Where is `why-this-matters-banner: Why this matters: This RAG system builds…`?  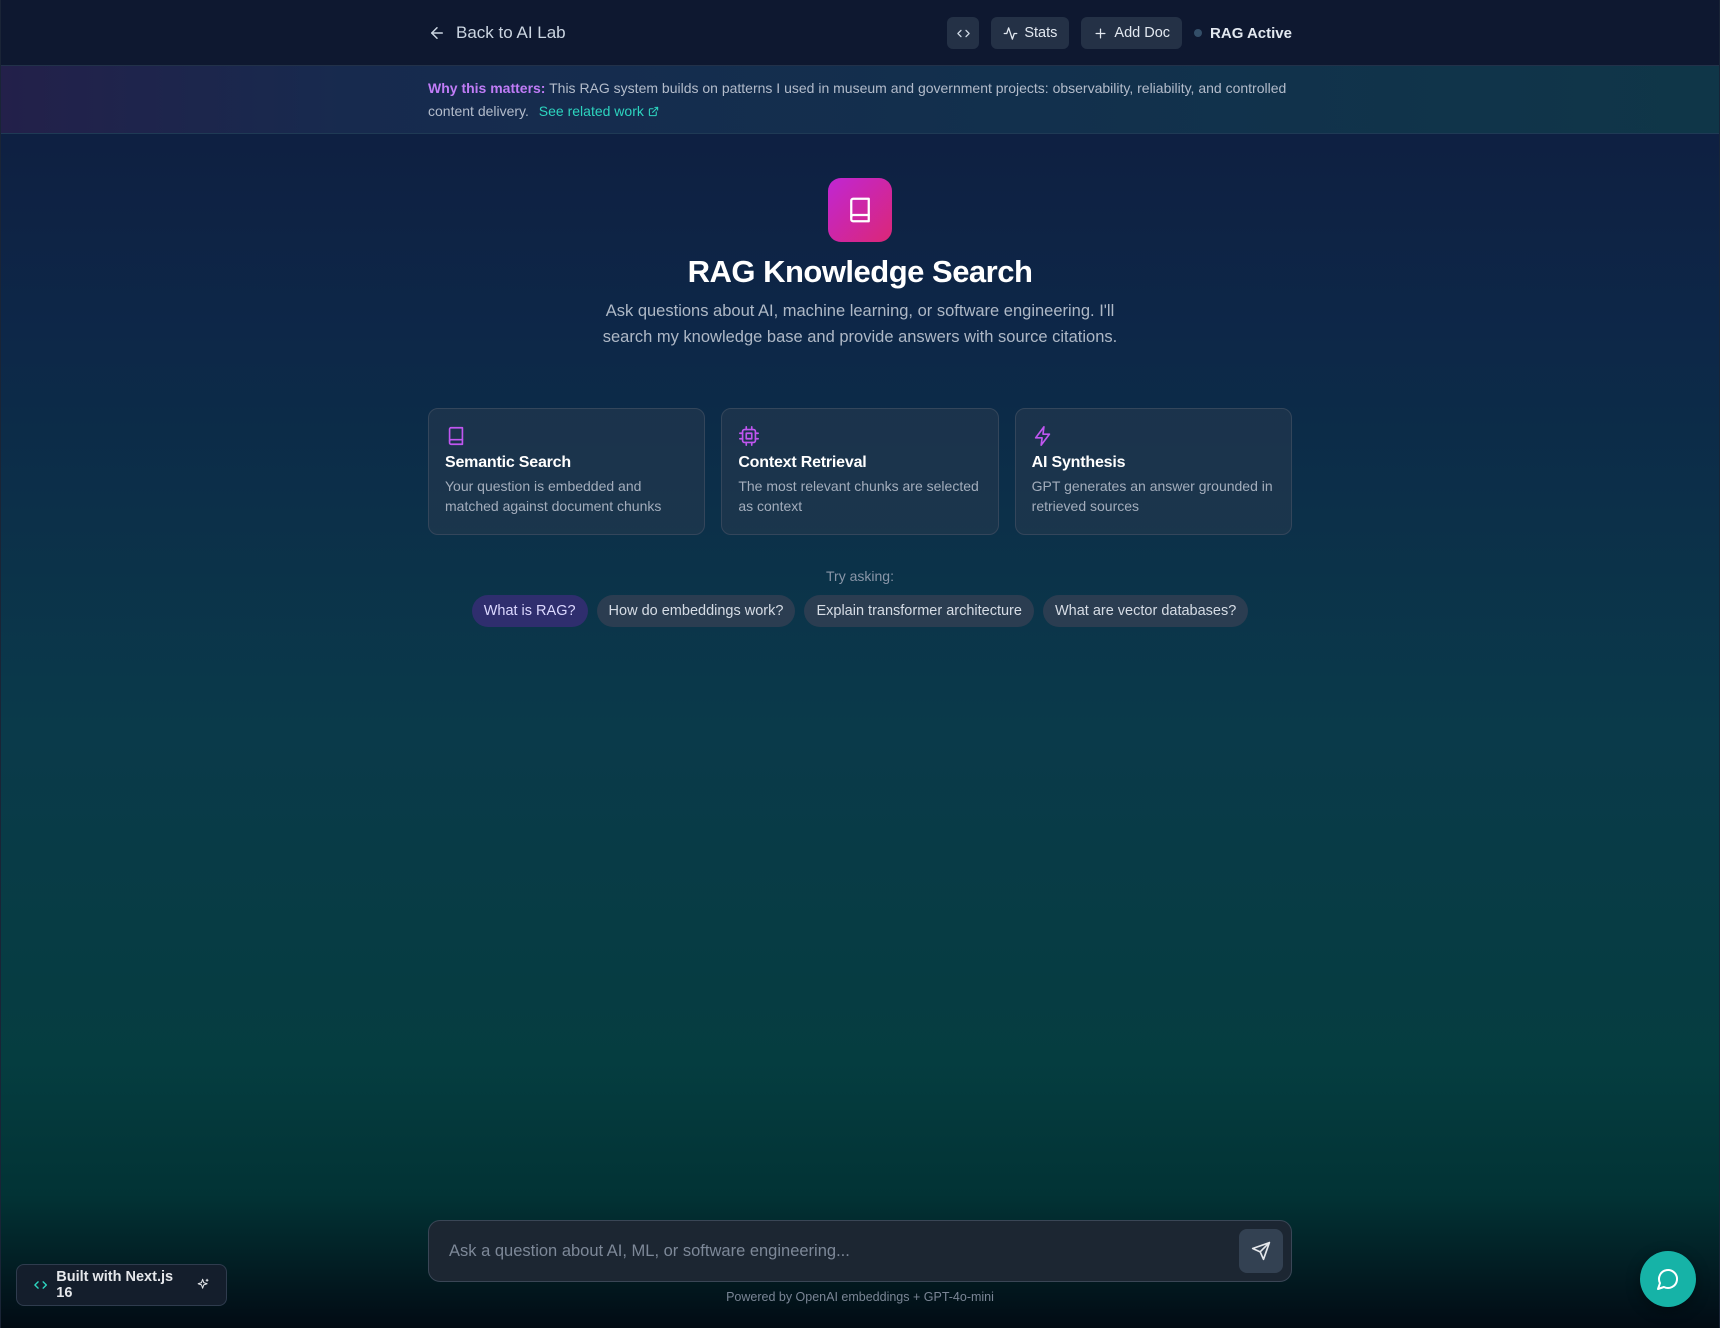 why-this-matters-banner: Why this matters: This RAG system builds… is located at coordinates (860, 100).